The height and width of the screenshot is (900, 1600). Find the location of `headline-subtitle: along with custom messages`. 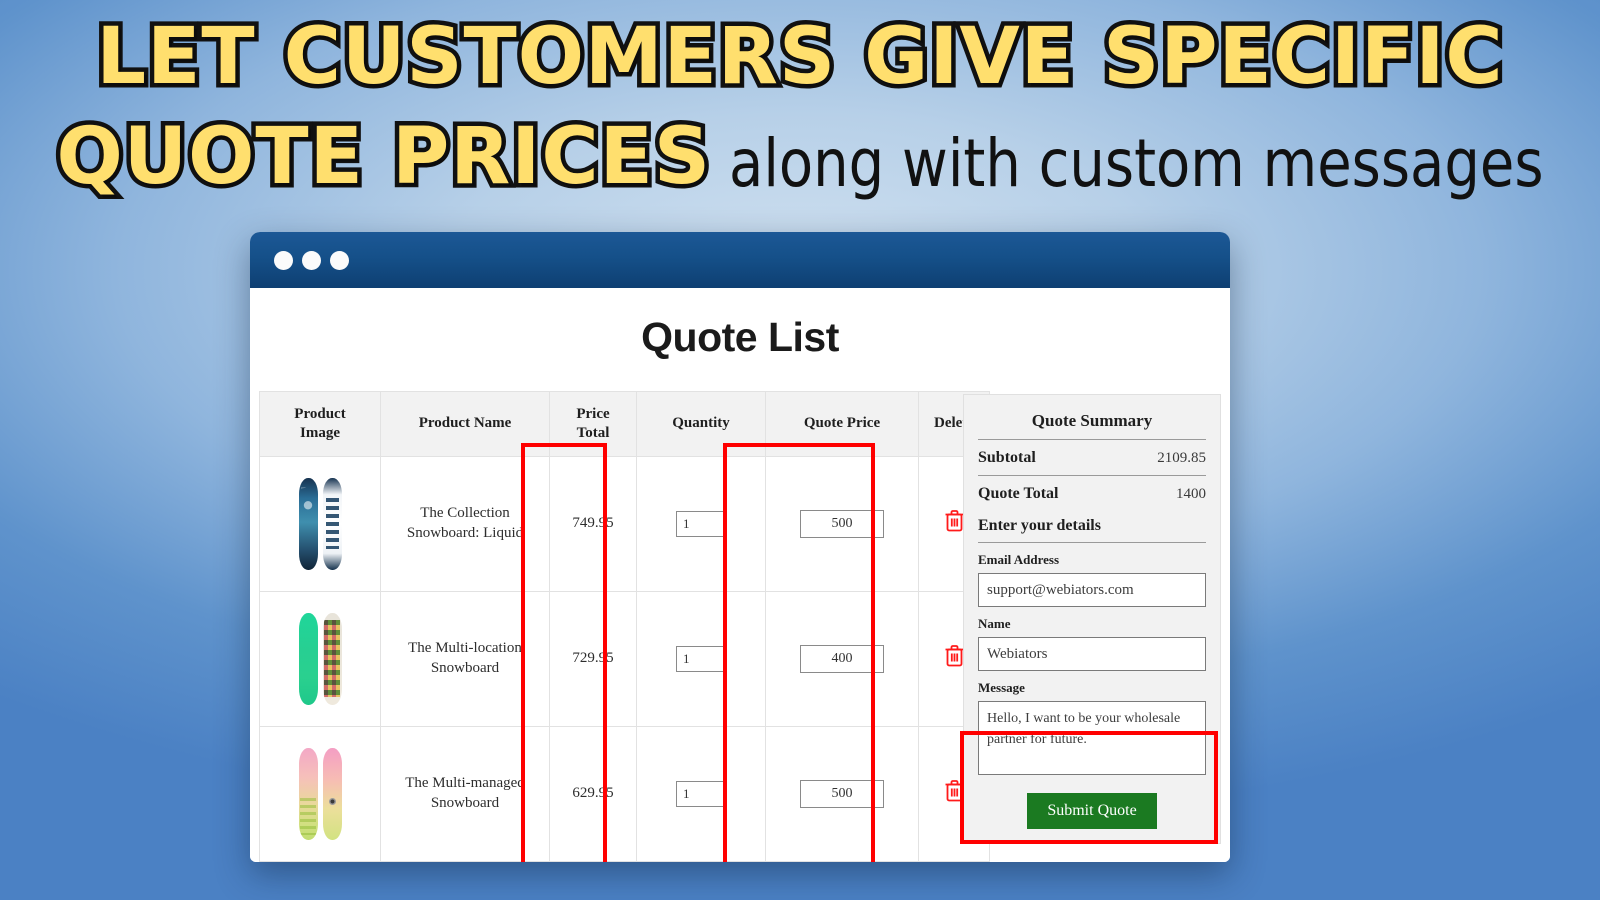

headline-subtitle: along with custom messages is located at coordinates (1136, 164).